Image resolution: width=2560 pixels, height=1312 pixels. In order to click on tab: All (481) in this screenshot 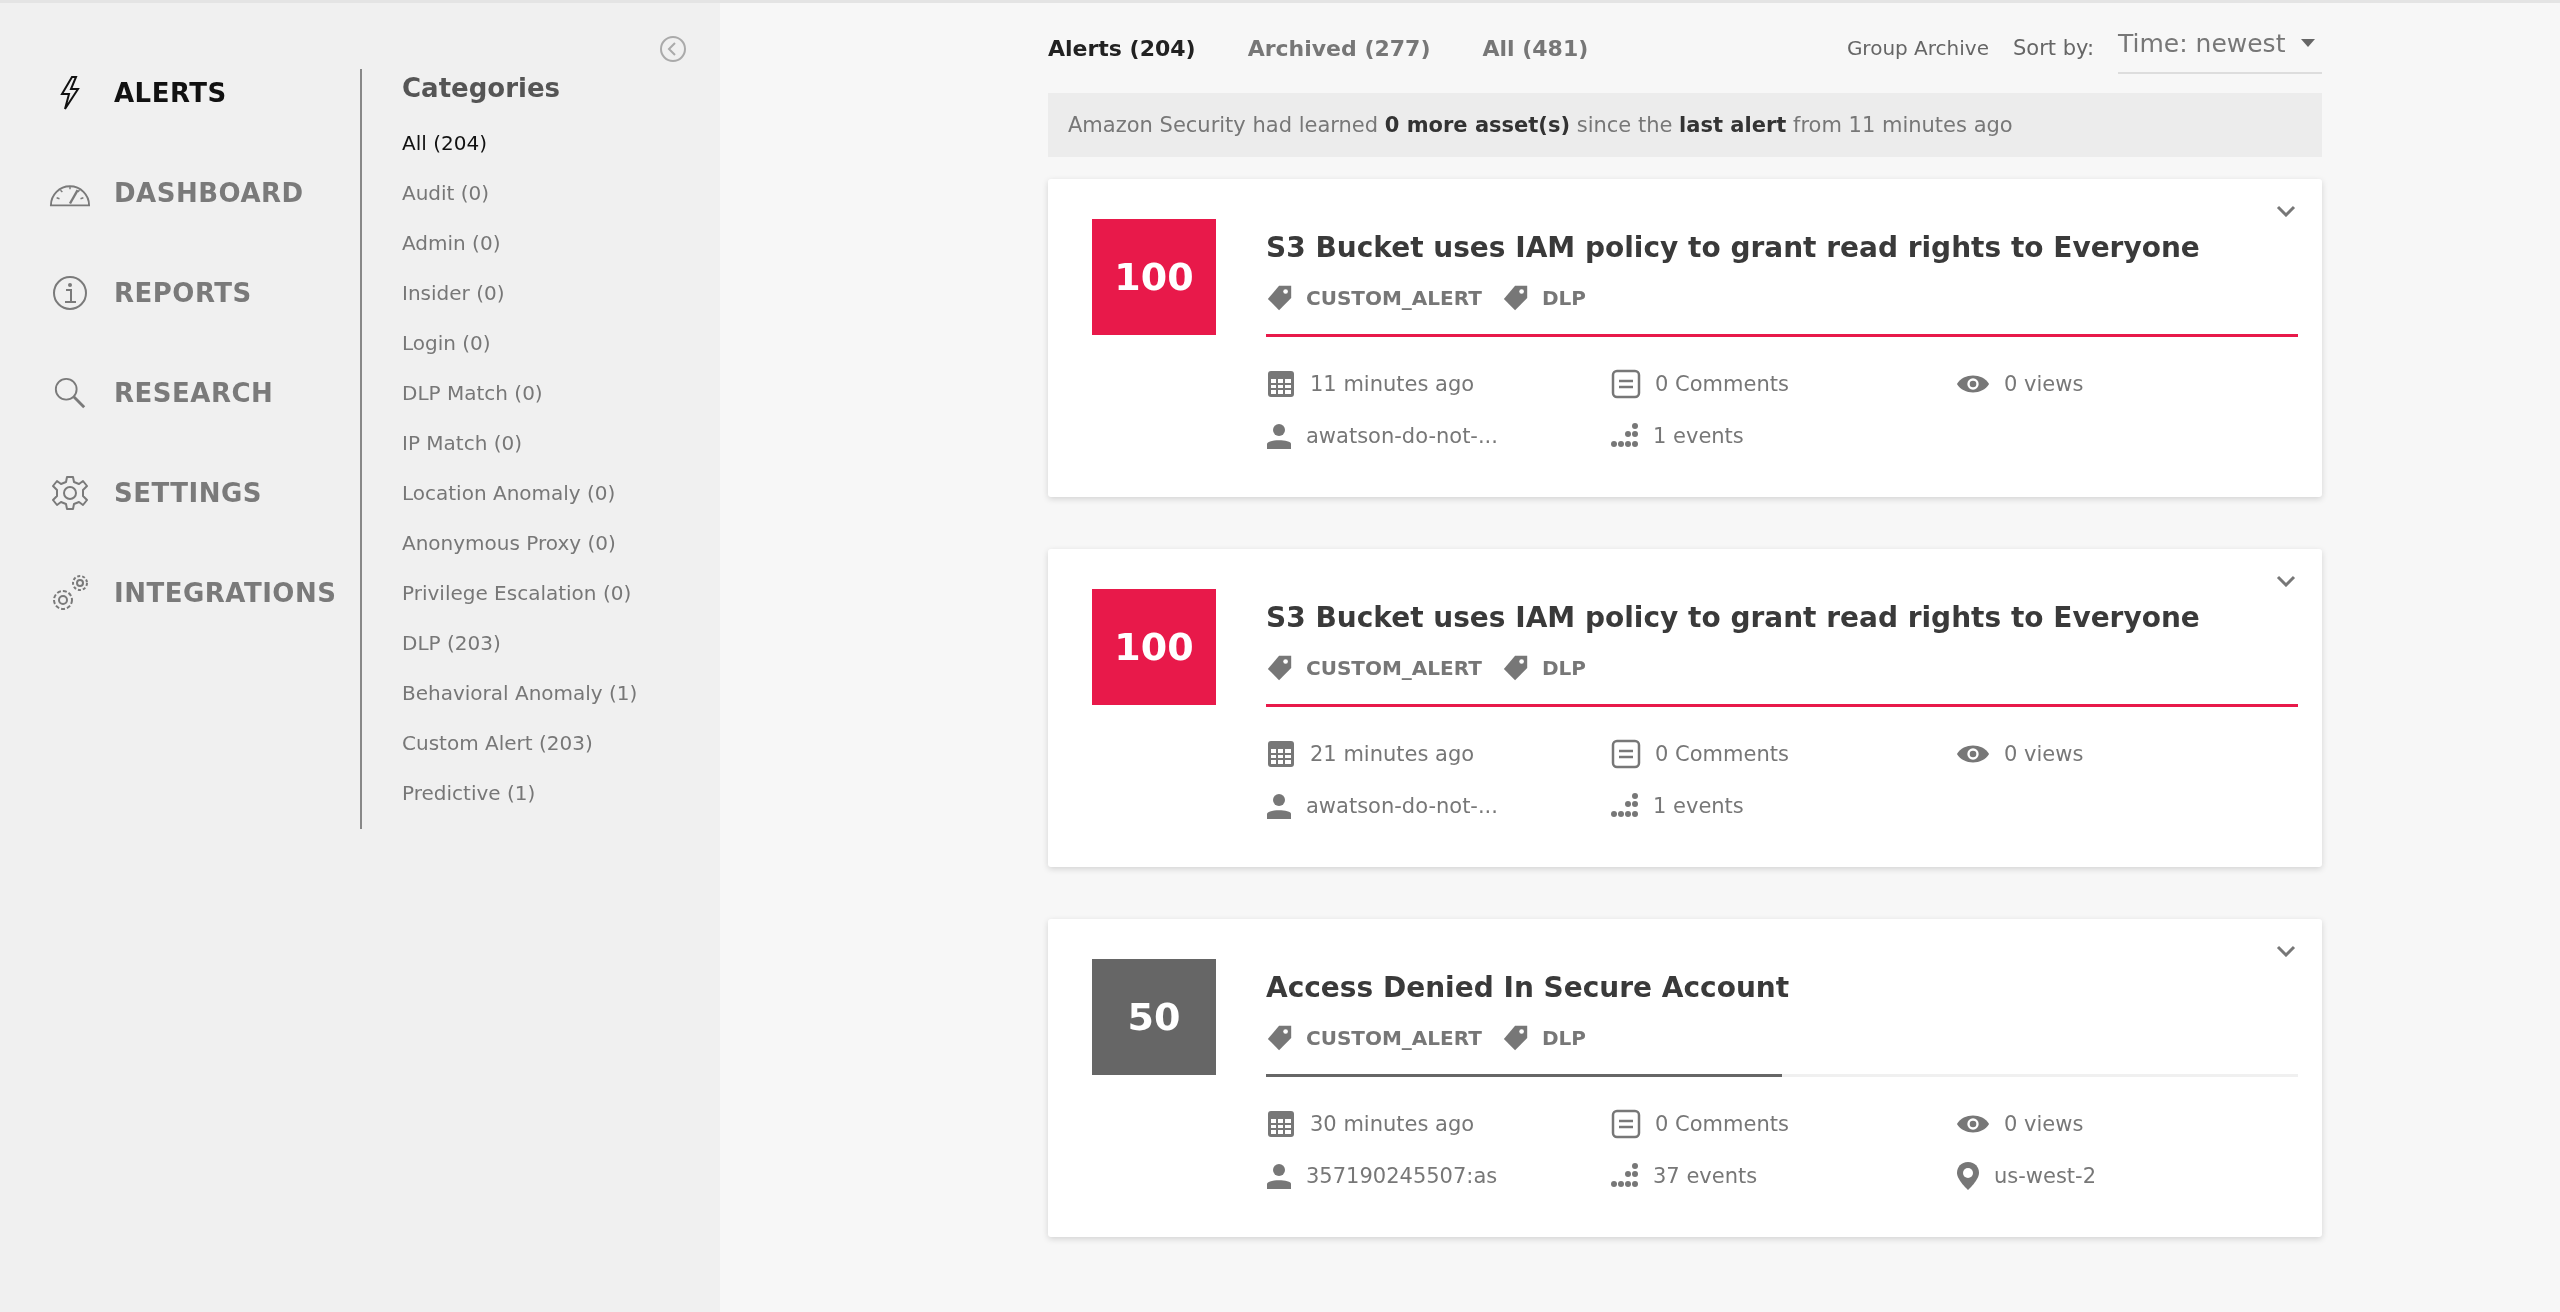, I will do `click(1535, 48)`.